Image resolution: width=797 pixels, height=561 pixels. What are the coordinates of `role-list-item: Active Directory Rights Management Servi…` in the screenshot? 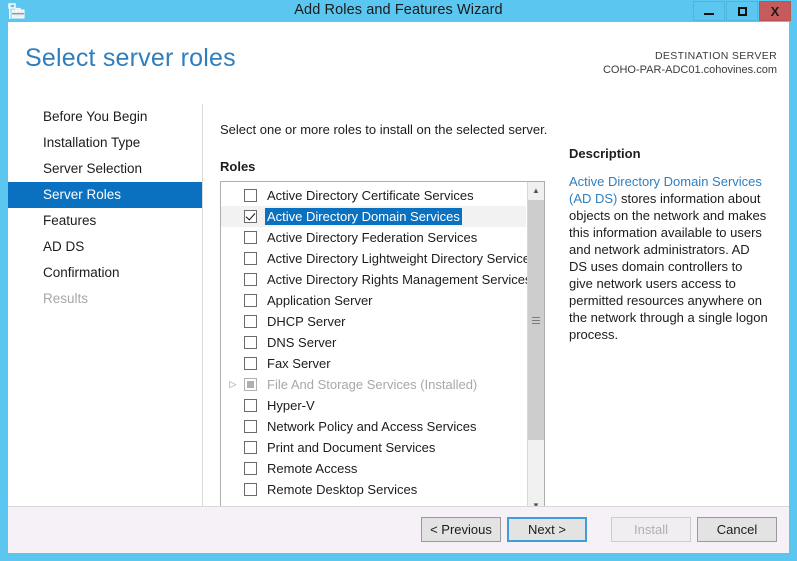 It's located at (376, 279).